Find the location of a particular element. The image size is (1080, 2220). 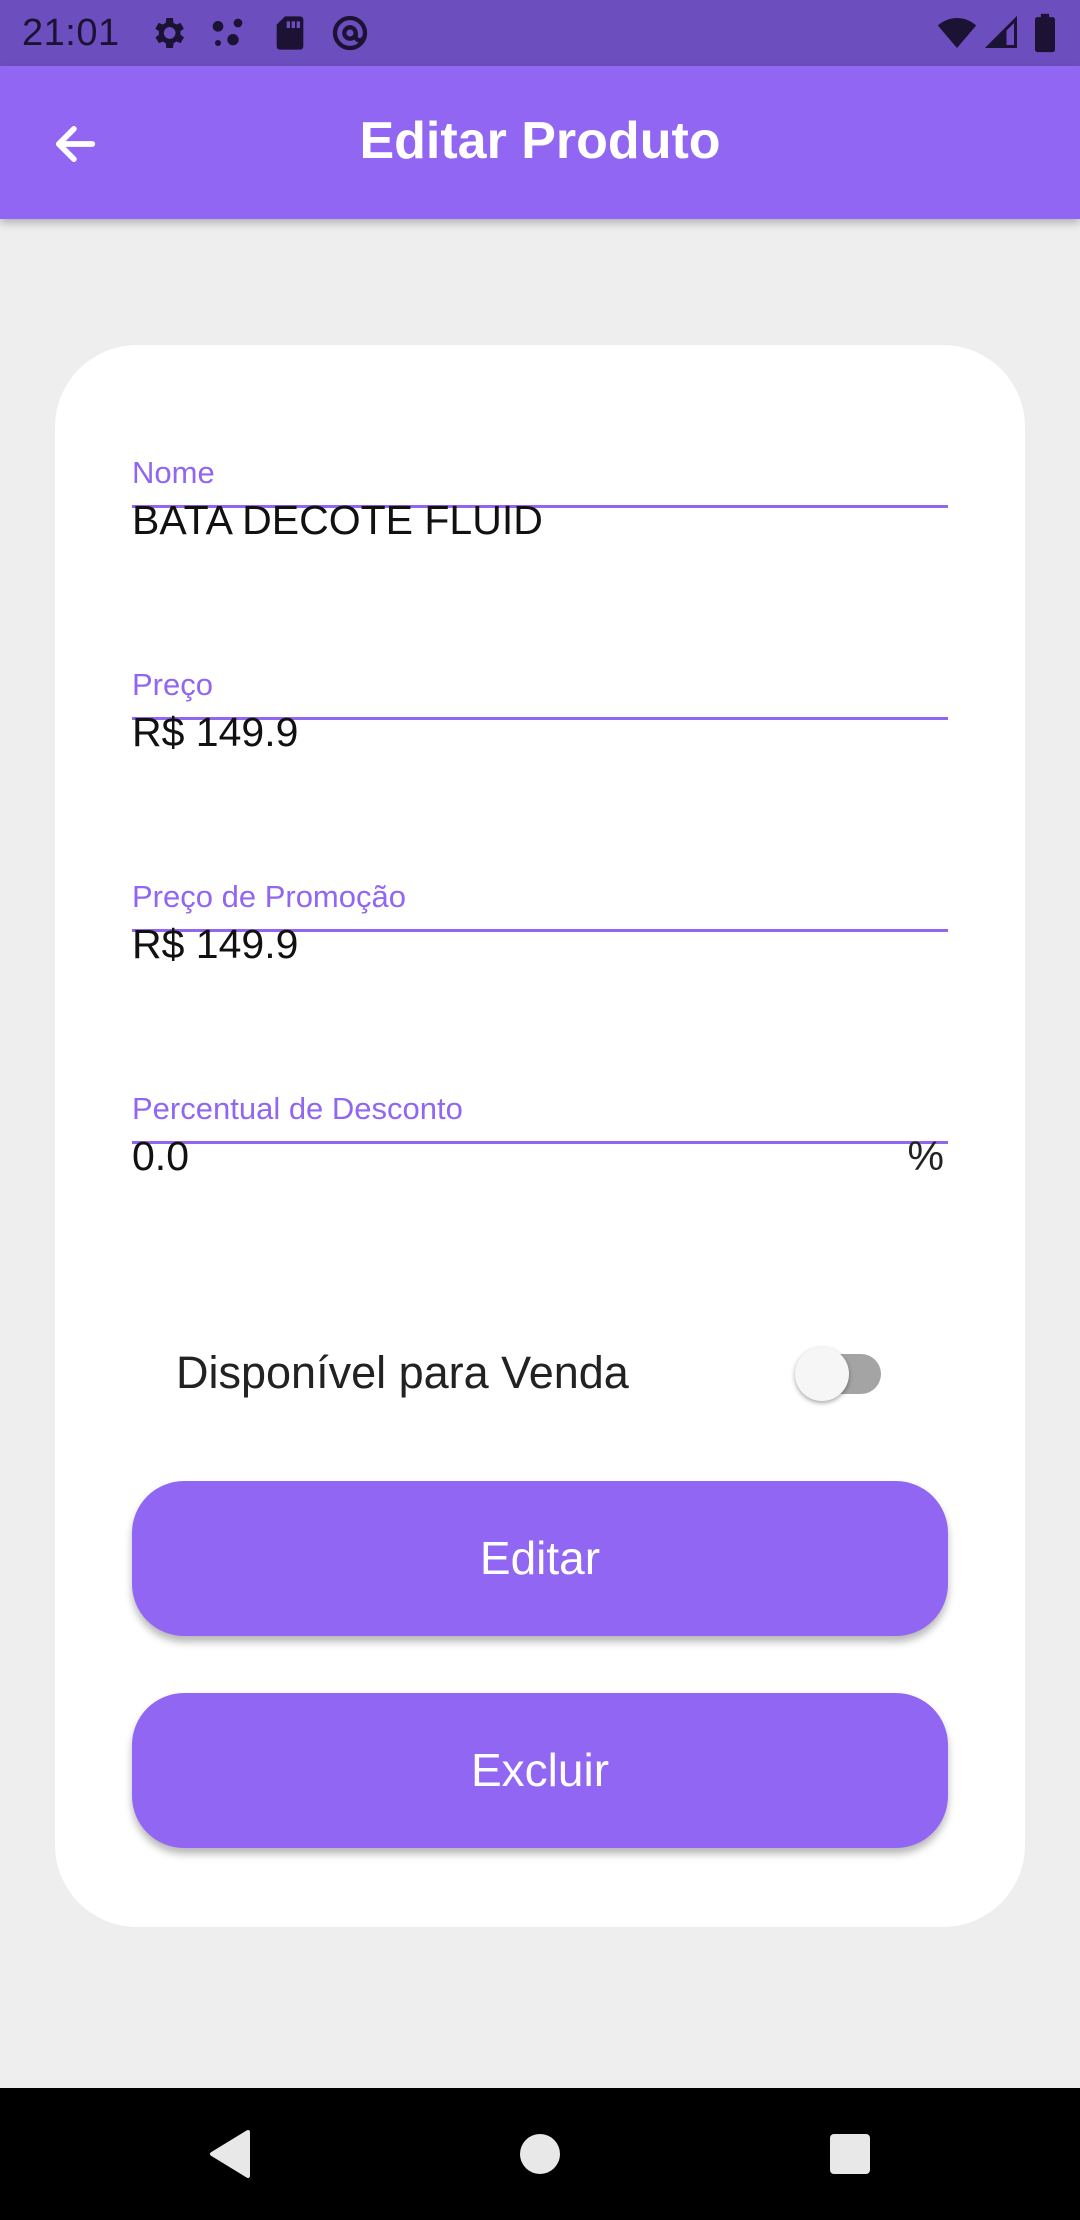

nome-input: BATA DECOTE FLUID is located at coordinates (337, 520).